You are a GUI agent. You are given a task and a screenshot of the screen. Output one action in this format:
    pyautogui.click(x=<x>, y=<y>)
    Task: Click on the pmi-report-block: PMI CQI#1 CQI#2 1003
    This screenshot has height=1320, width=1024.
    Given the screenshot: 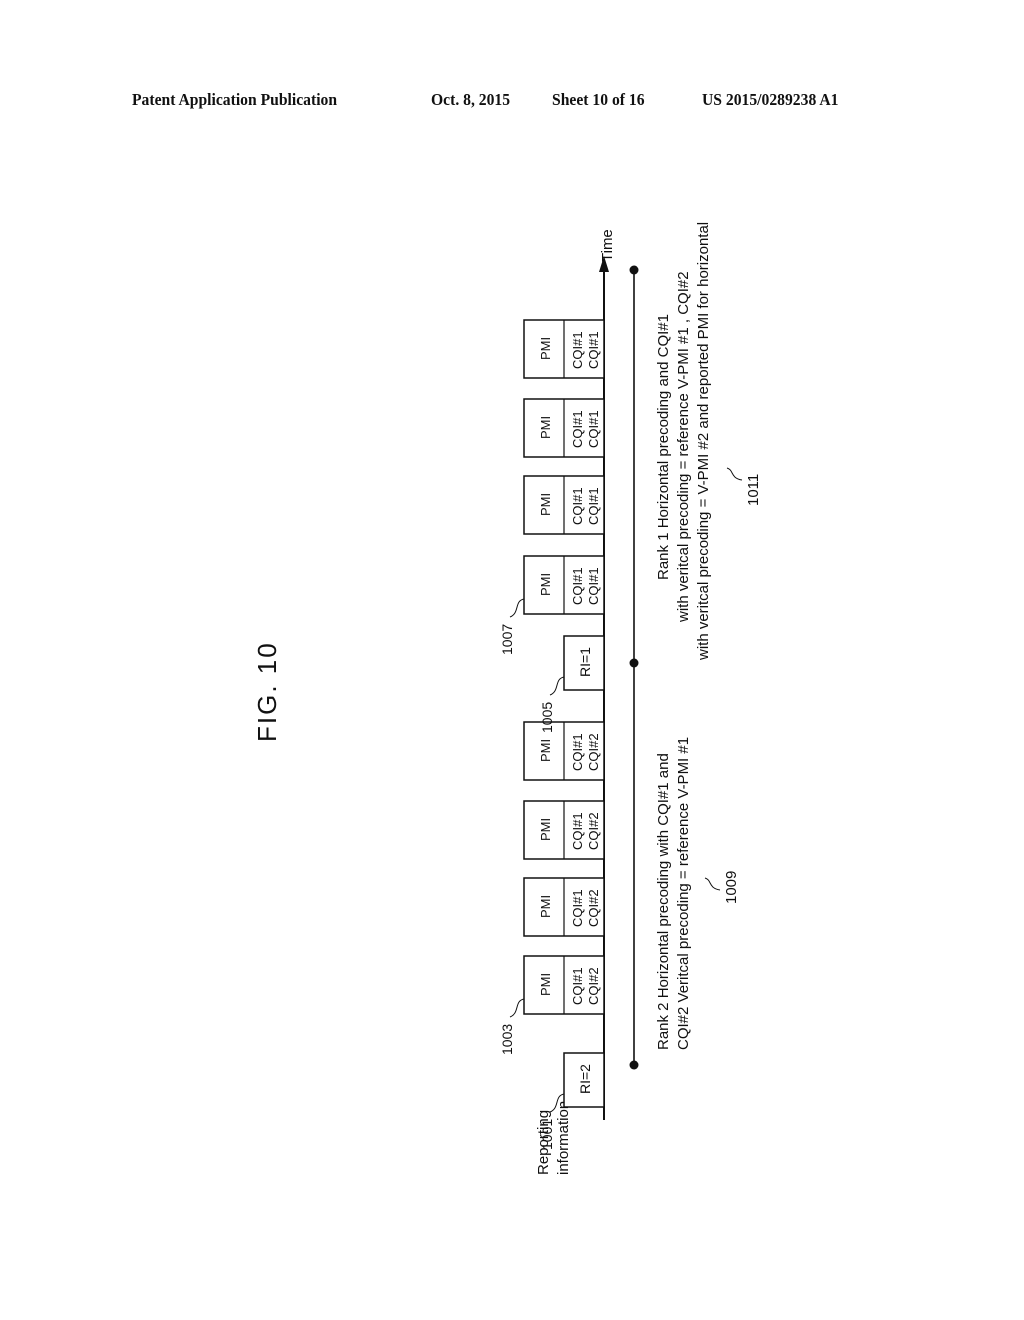 What is the action you would take?
    pyautogui.click(x=552, y=1005)
    